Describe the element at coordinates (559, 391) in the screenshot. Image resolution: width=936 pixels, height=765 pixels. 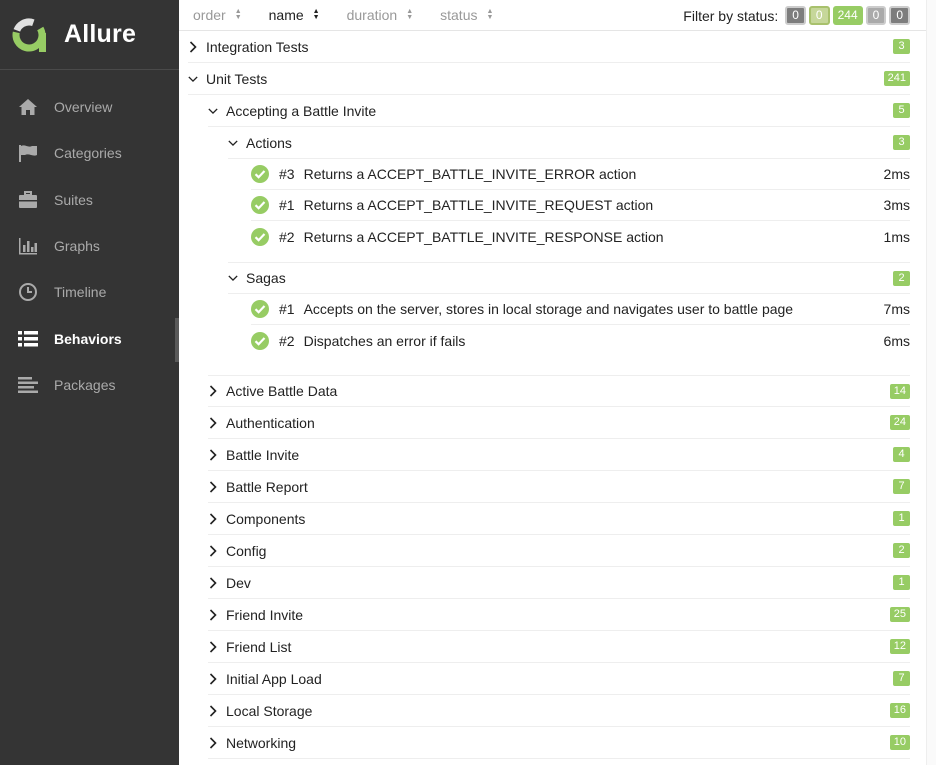
I see `tree-group-active-battle-data: Active Battle Data 14` at that location.